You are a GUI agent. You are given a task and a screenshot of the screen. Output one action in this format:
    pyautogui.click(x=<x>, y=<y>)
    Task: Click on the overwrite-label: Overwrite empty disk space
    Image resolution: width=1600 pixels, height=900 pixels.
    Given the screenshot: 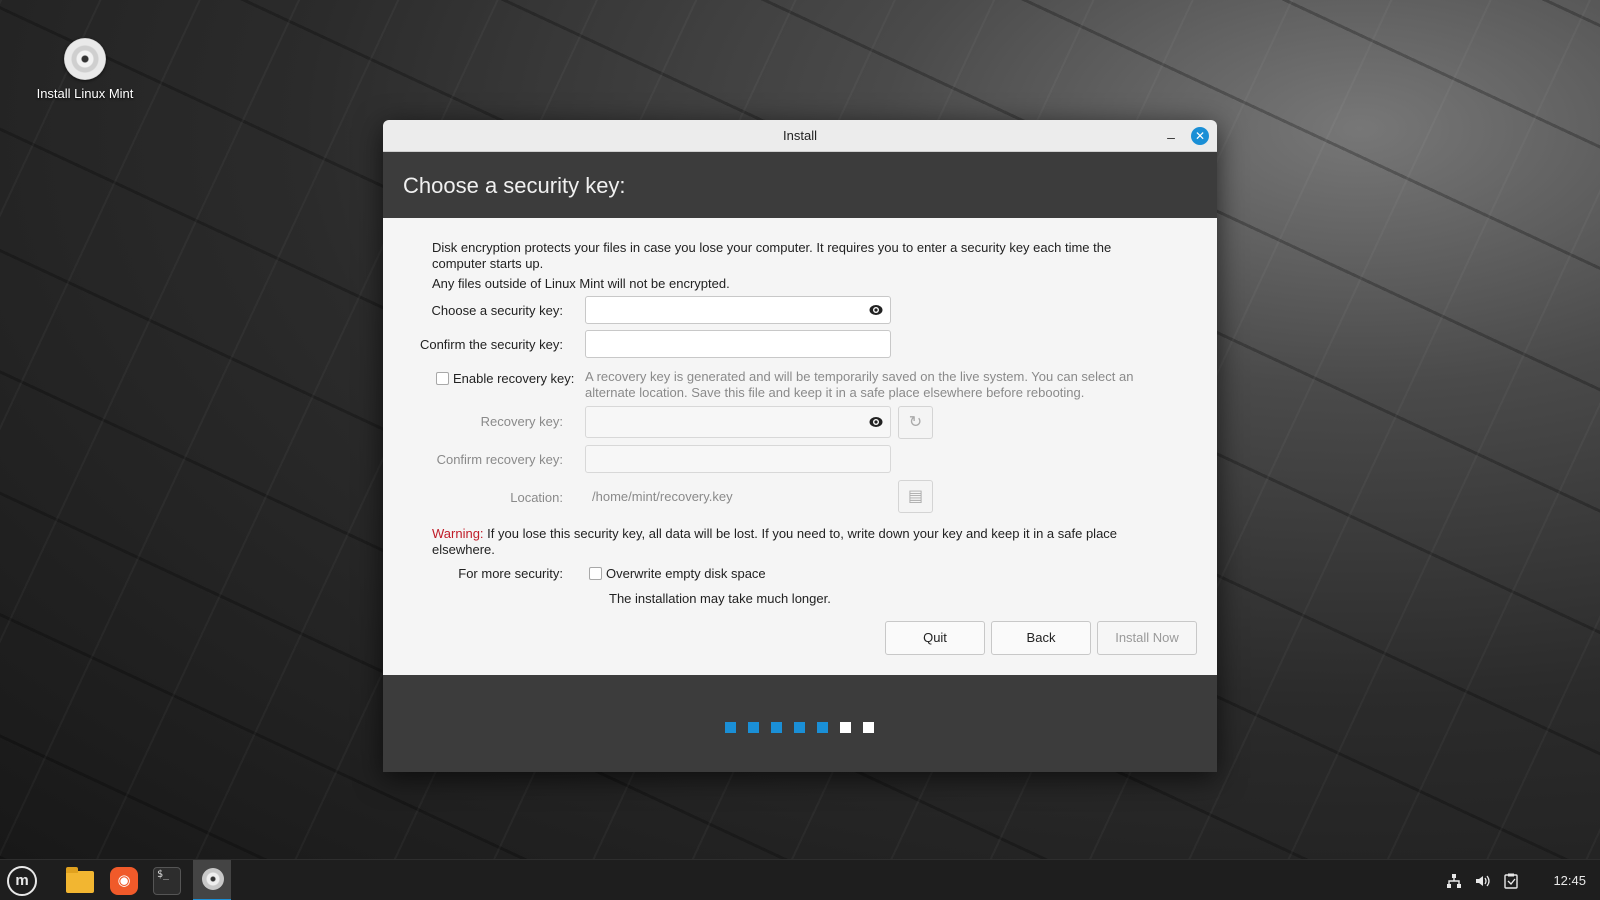 What is the action you would take?
    pyautogui.click(x=686, y=573)
    